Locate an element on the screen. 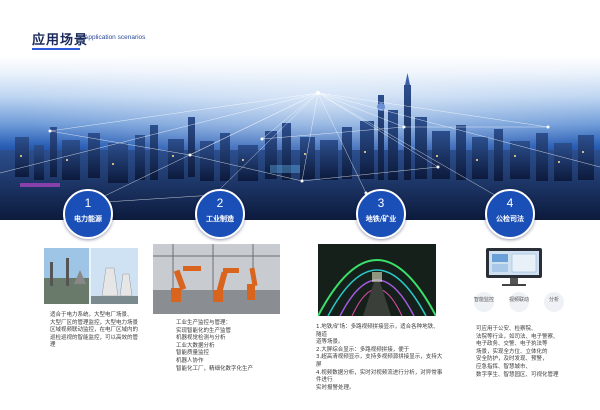 The width and height of the screenshot is (600, 410). badge-label: 地铁/矿业 is located at coordinates (381, 219).